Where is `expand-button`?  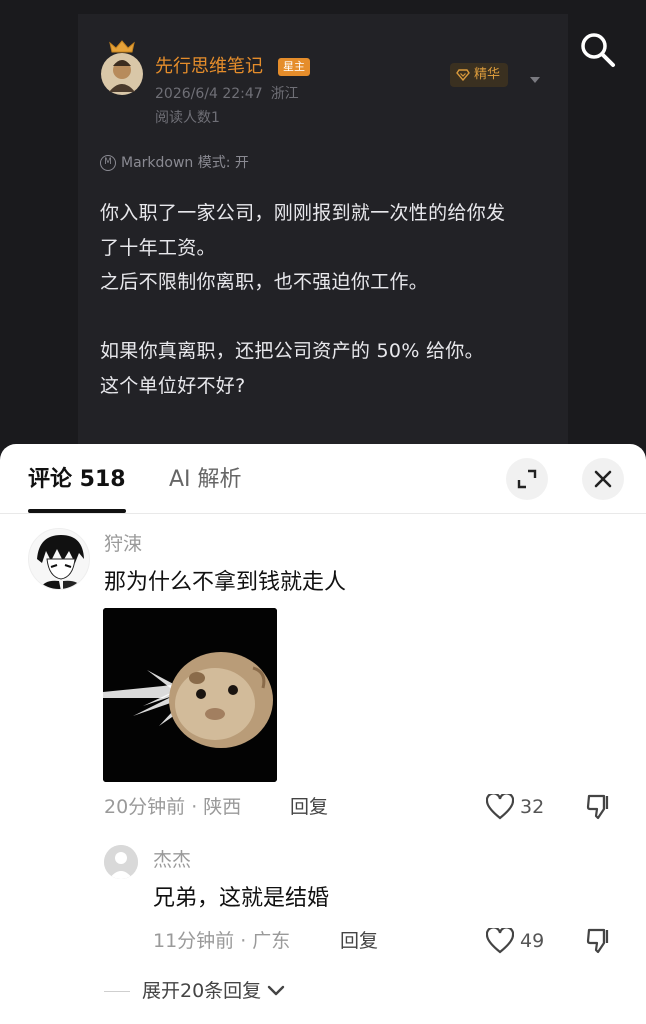
expand-button is located at coordinates (527, 479).